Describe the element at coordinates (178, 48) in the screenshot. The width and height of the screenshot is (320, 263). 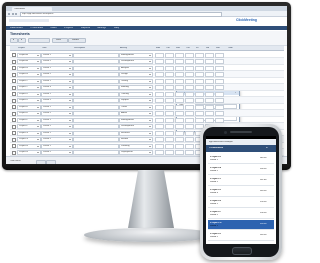
I see `grid-column-header: Wed` at that location.